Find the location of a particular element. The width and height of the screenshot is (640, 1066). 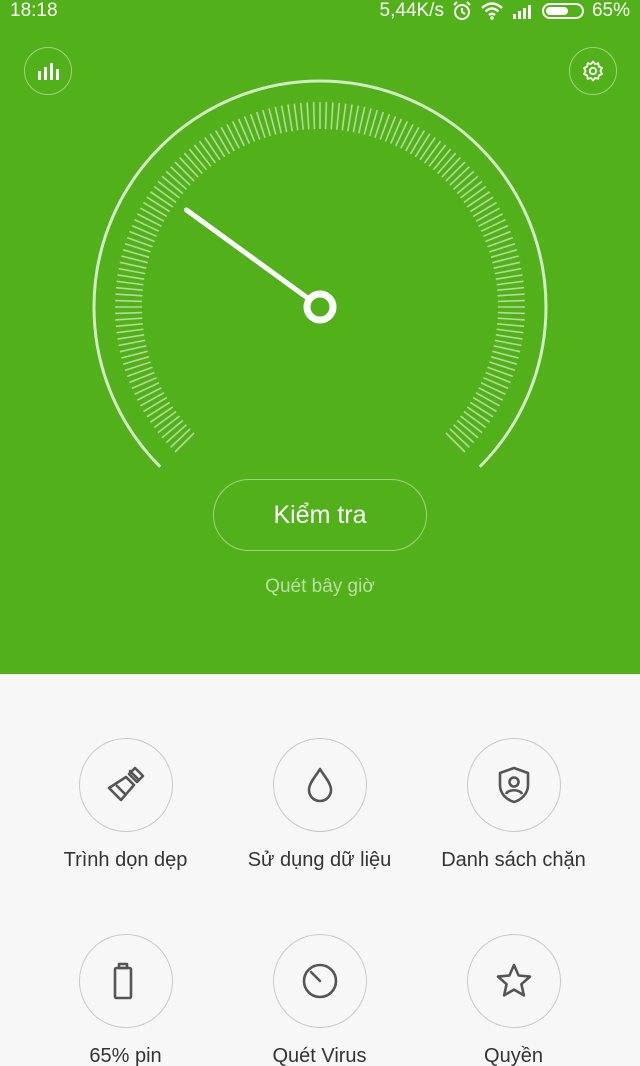

tool-permissions: Quyền is located at coordinates (513, 1000).